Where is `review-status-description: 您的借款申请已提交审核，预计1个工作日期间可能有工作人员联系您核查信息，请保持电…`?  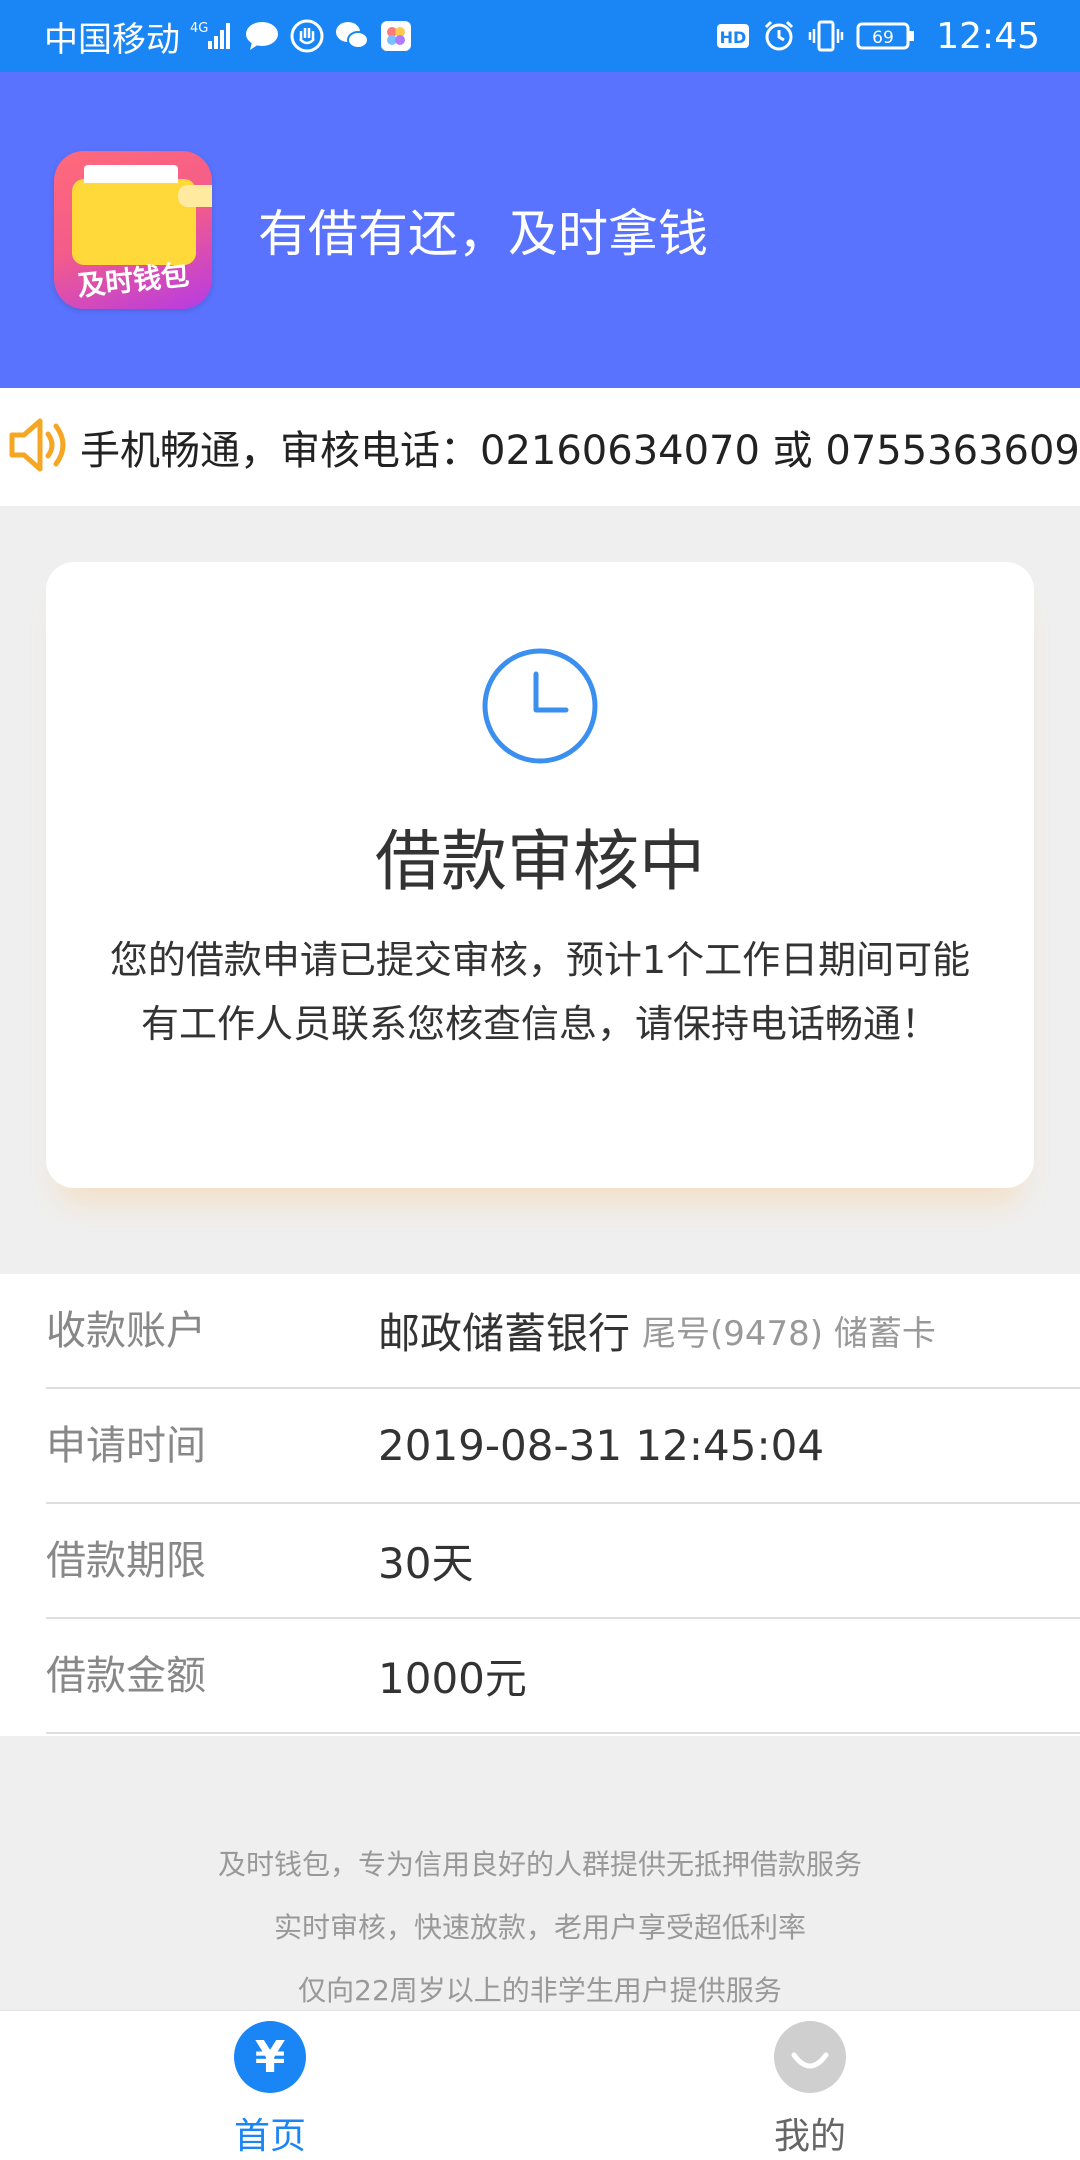 review-status-description: 您的借款申请已提交审核，预计1个工作日期间可能有工作人员联系您核查信息，请保持电… is located at coordinates (540, 992).